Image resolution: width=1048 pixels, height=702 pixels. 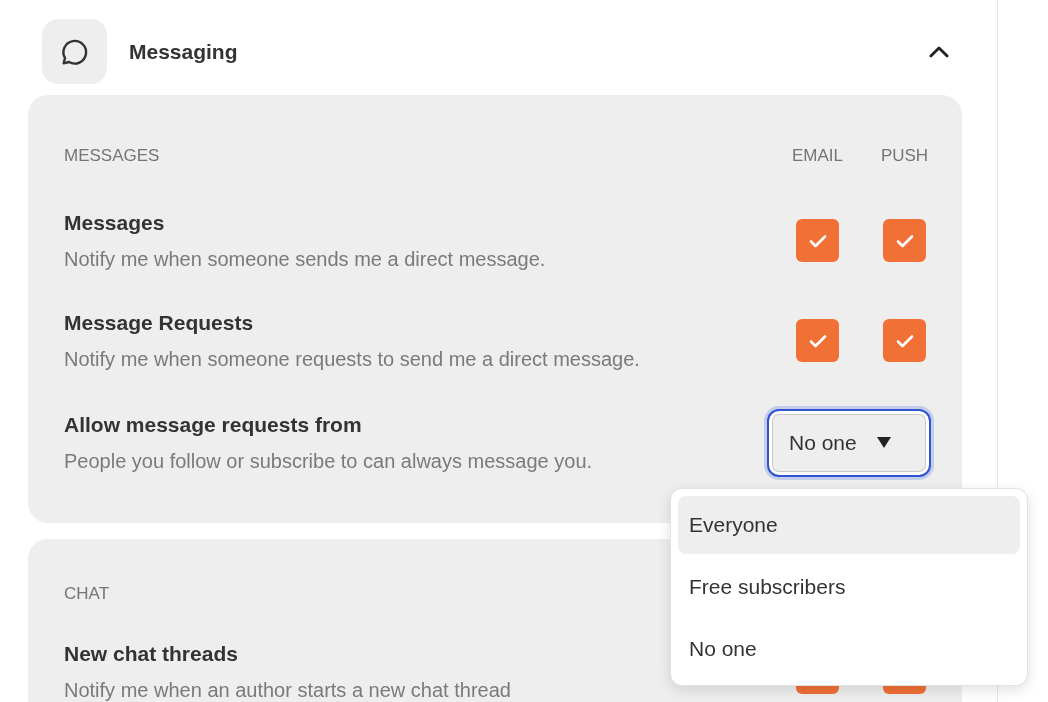 I want to click on setting-description: People you follow or subscribe to can always message you., so click(x=328, y=461).